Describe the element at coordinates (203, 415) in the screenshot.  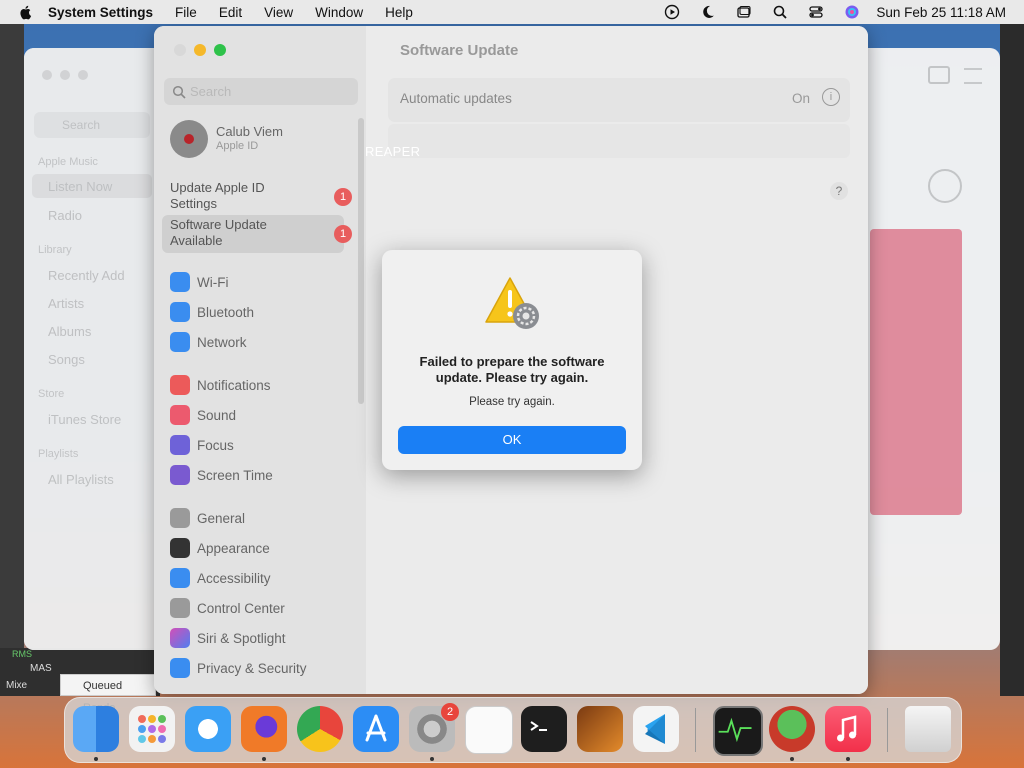
I see `sidebar-item-sound: Sound` at that location.